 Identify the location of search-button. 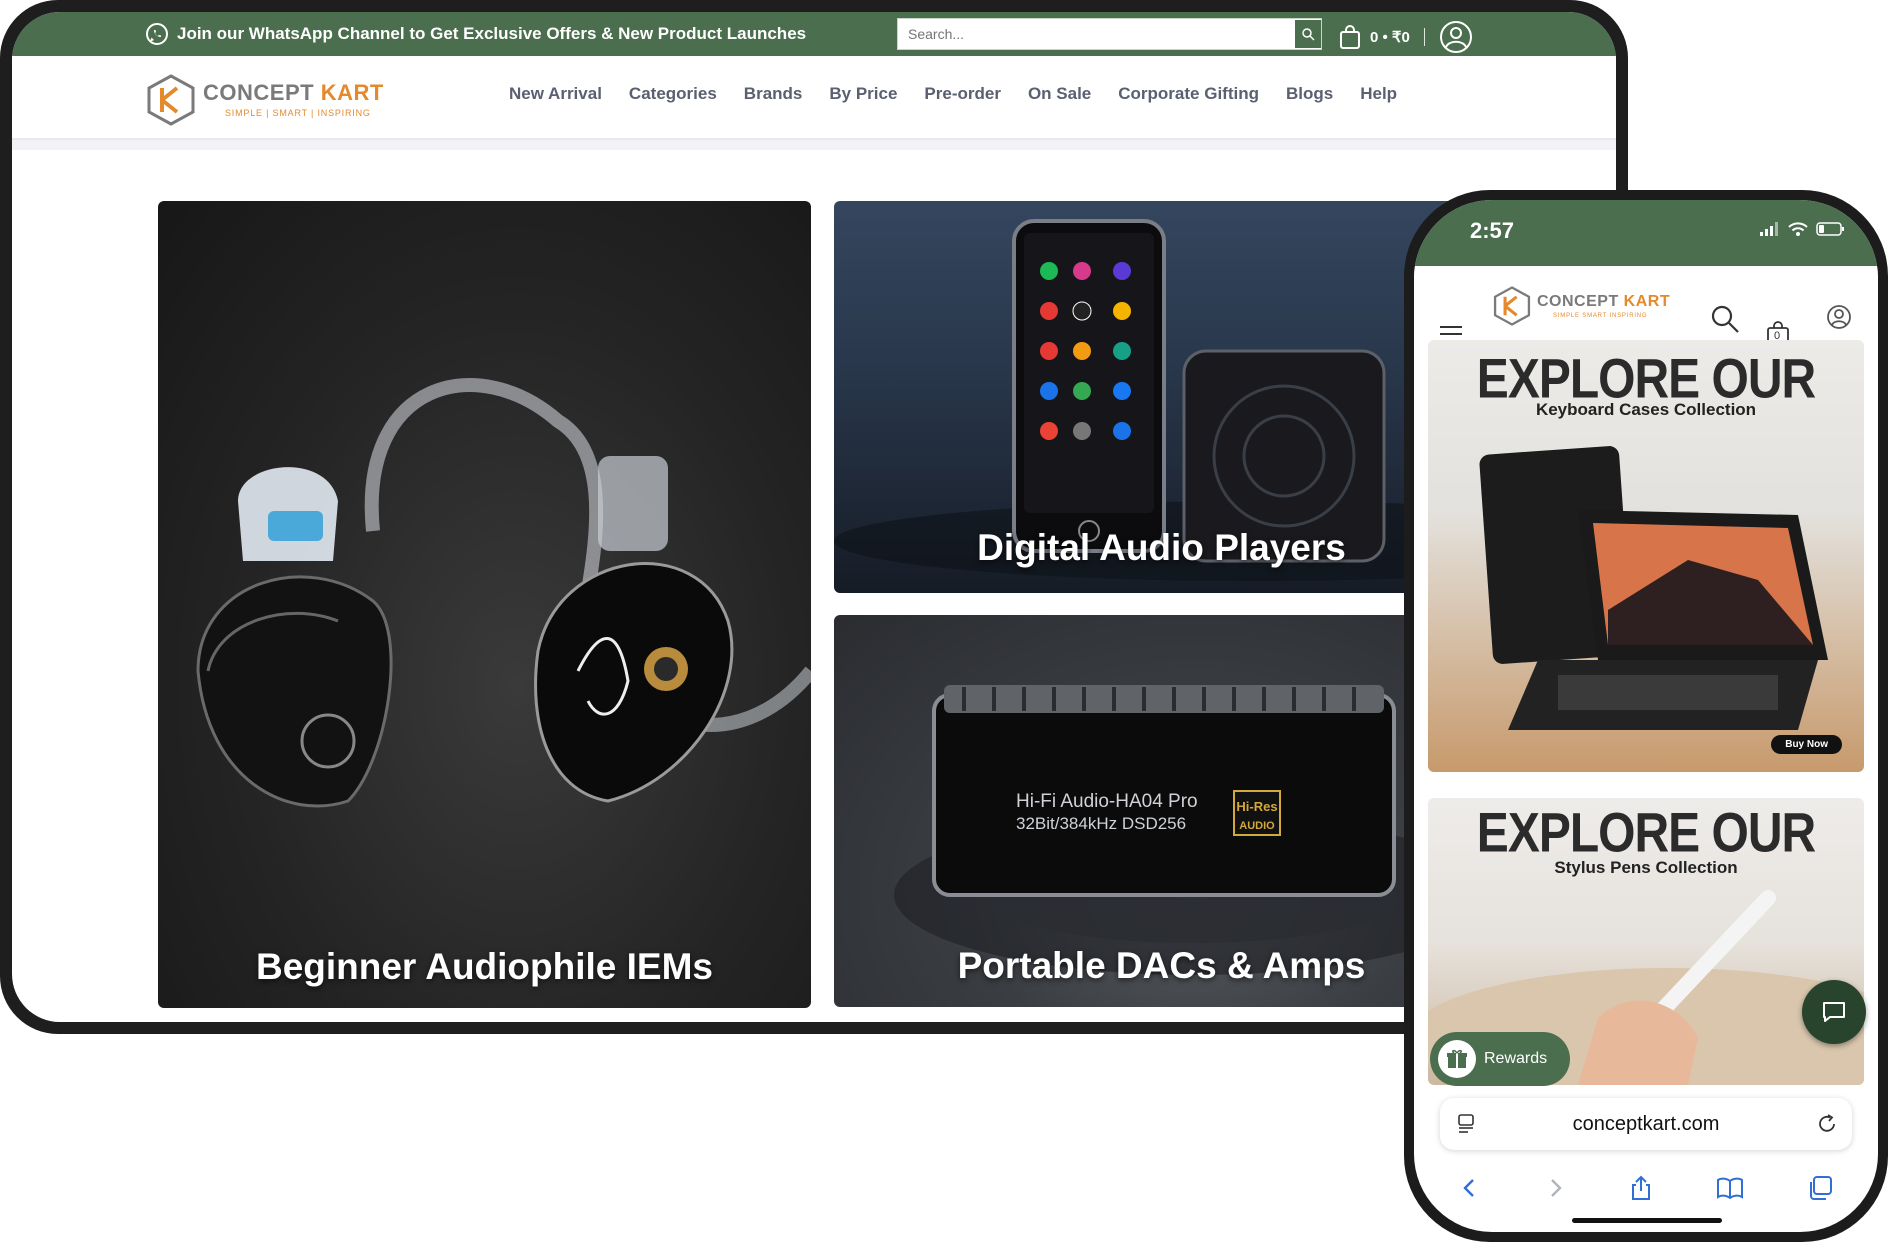
(1308, 34).